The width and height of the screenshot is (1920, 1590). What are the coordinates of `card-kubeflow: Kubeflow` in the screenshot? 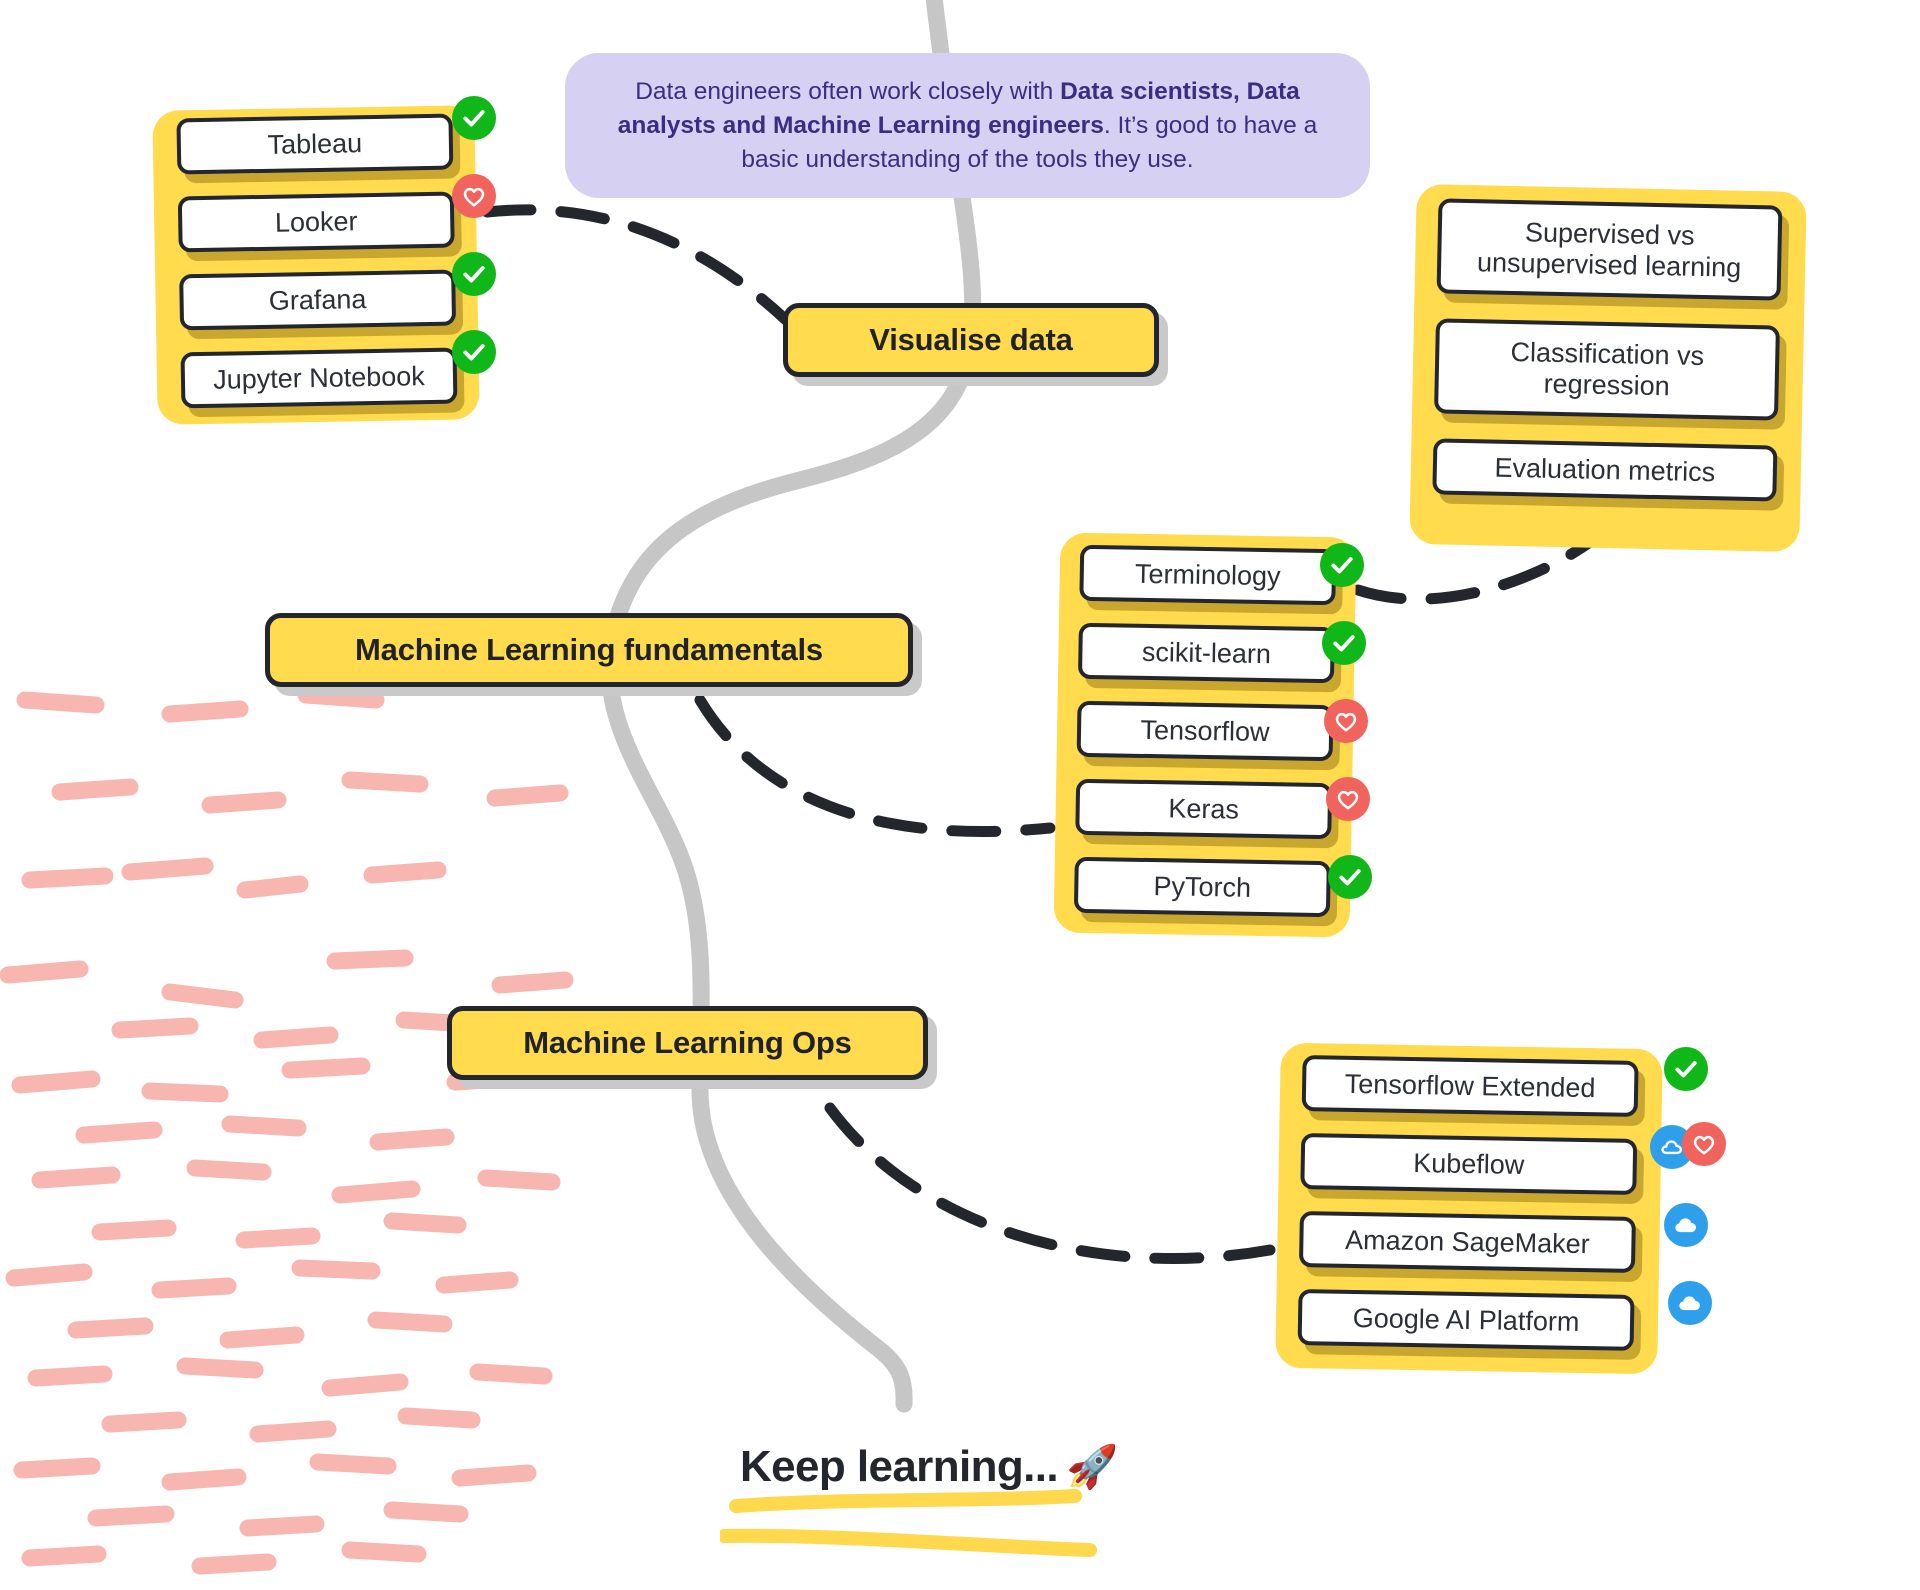 It's located at (1469, 1164).